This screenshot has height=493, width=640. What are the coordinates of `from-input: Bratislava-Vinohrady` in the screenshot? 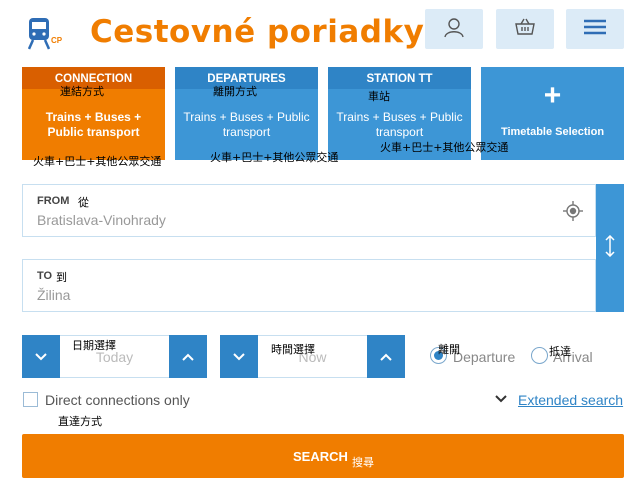 It's located at (101, 220).